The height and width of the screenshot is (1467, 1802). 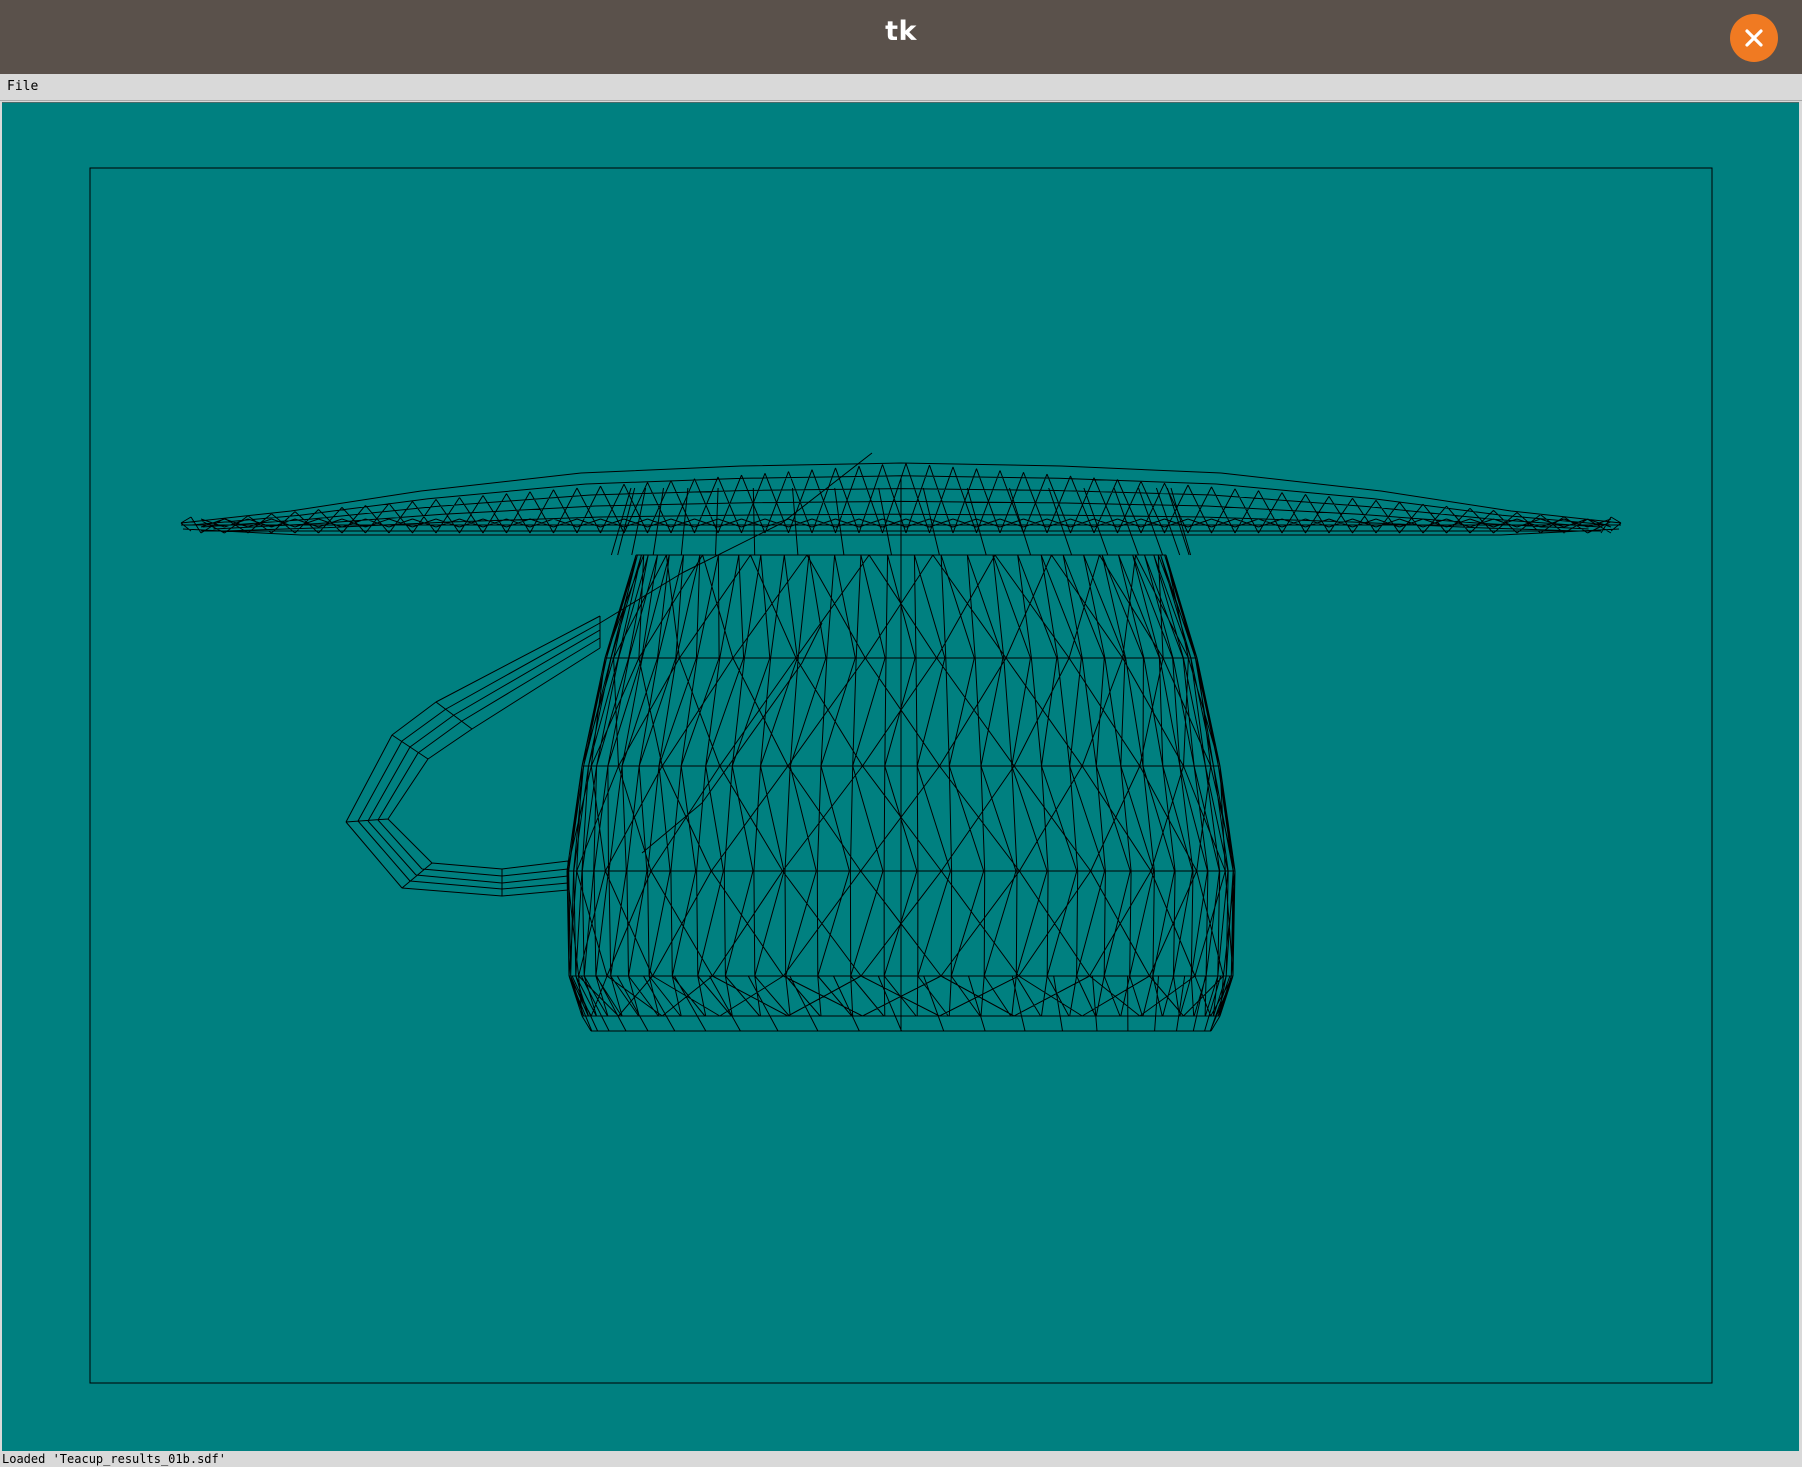 What do you see at coordinates (901, 1459) in the screenshot?
I see `status-bar: Loaded 'Teacup_results_01b.sdf'` at bounding box center [901, 1459].